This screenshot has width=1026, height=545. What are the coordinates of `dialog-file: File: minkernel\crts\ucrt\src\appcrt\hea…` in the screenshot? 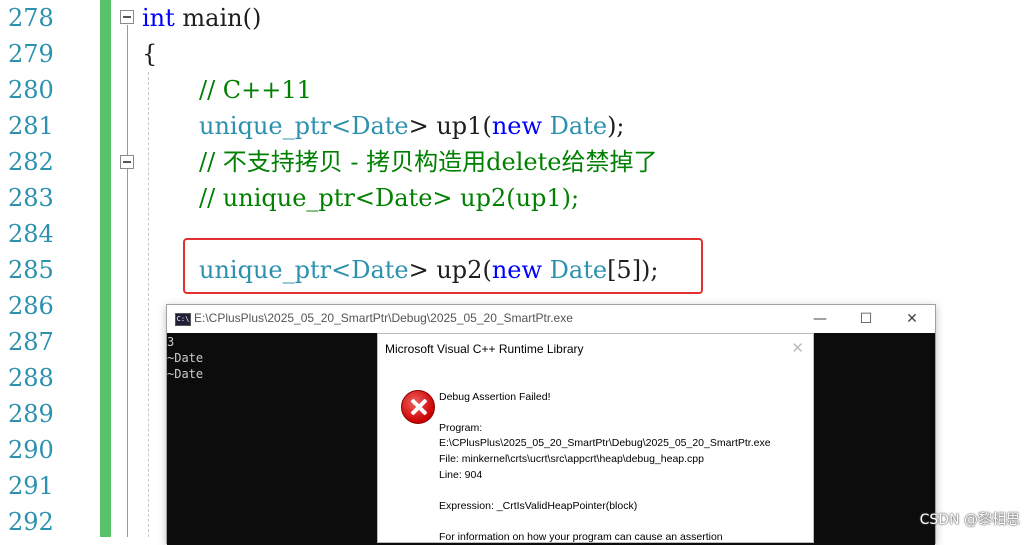 It's located at (571, 459).